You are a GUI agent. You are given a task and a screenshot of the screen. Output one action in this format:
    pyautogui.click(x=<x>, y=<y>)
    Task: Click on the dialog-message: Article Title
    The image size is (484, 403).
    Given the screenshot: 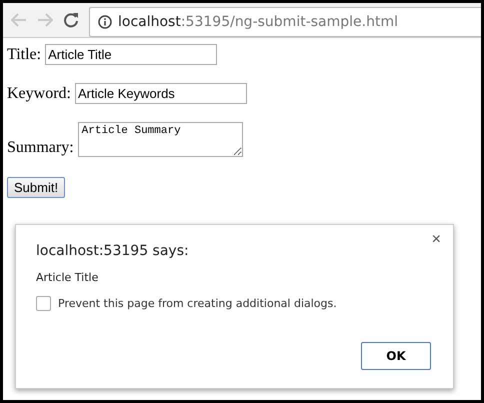 What is the action you would take?
    pyautogui.click(x=68, y=277)
    